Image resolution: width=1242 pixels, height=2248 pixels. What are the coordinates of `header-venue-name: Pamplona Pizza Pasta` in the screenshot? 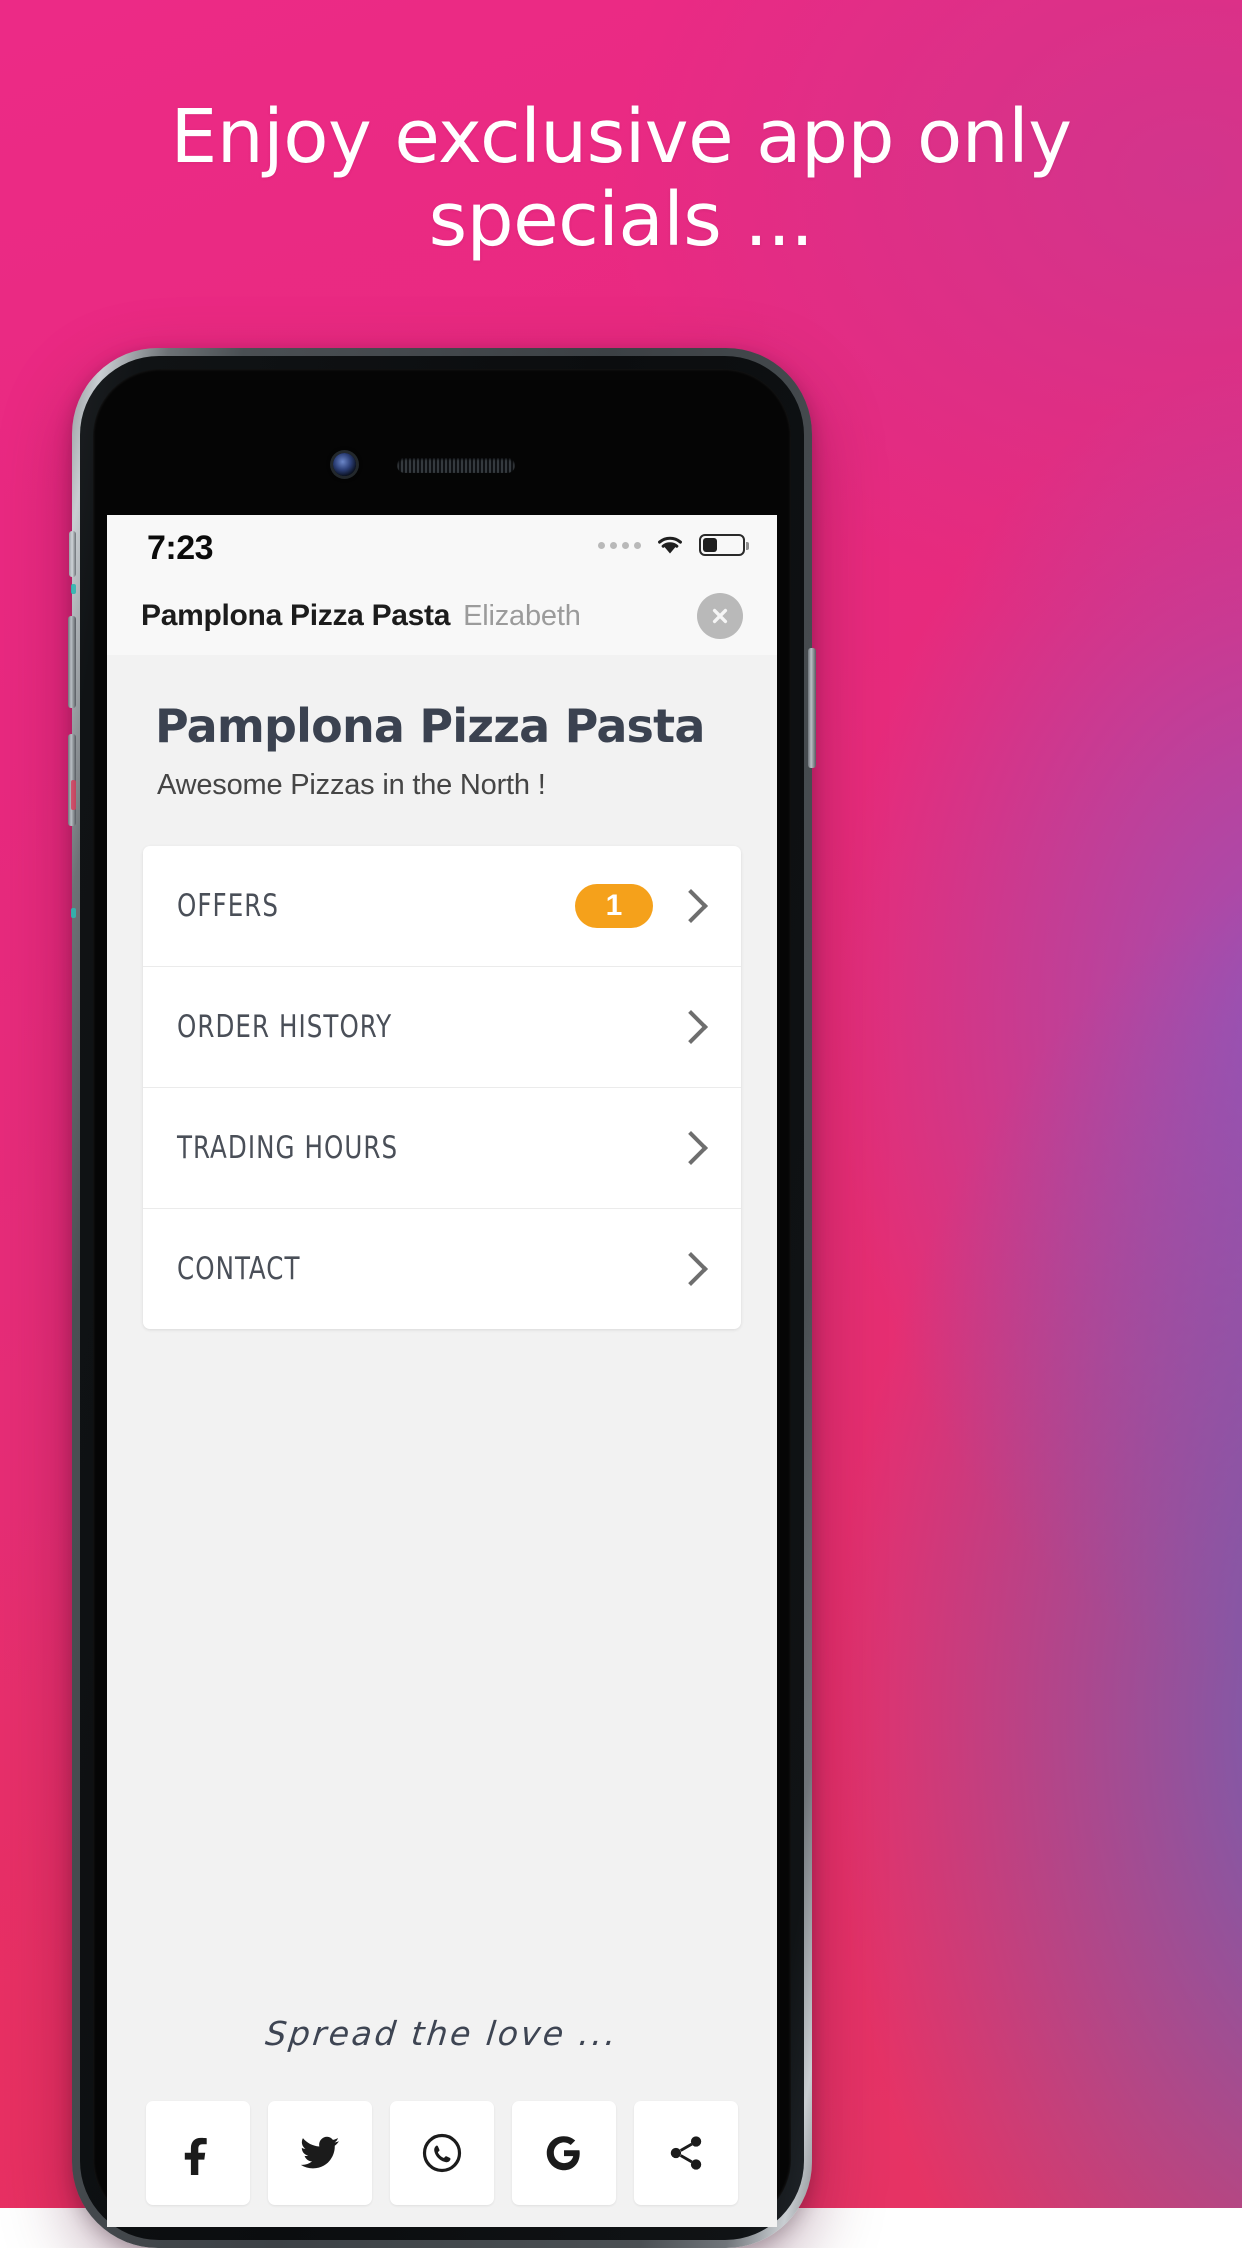 It's located at (296, 615).